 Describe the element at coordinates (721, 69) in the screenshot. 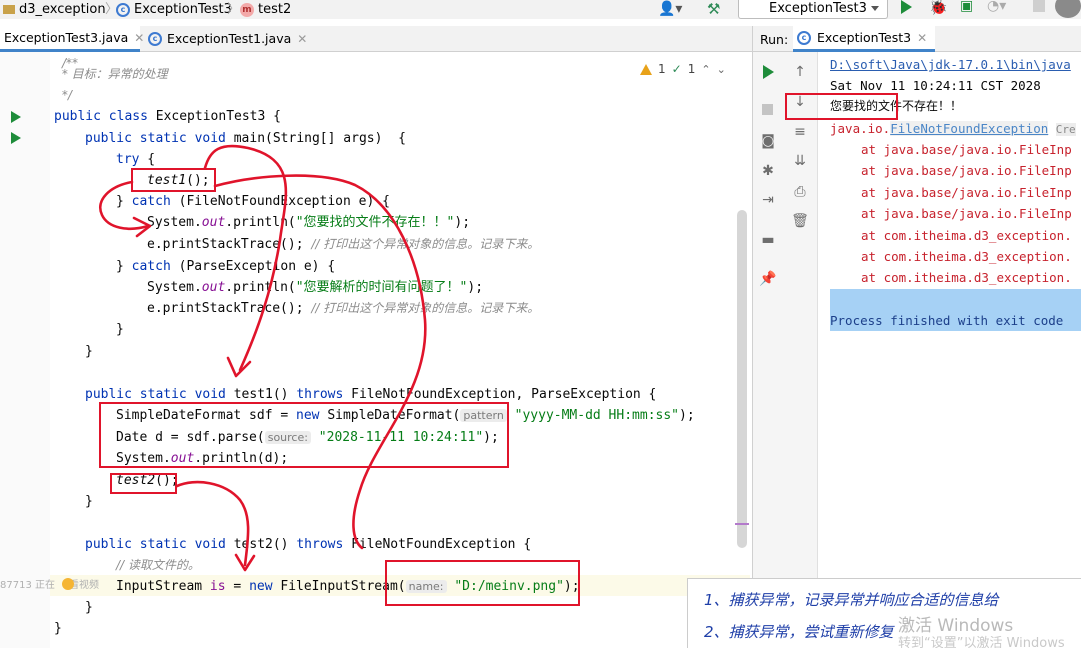

I see `chevron-down-icon: ⌄` at that location.